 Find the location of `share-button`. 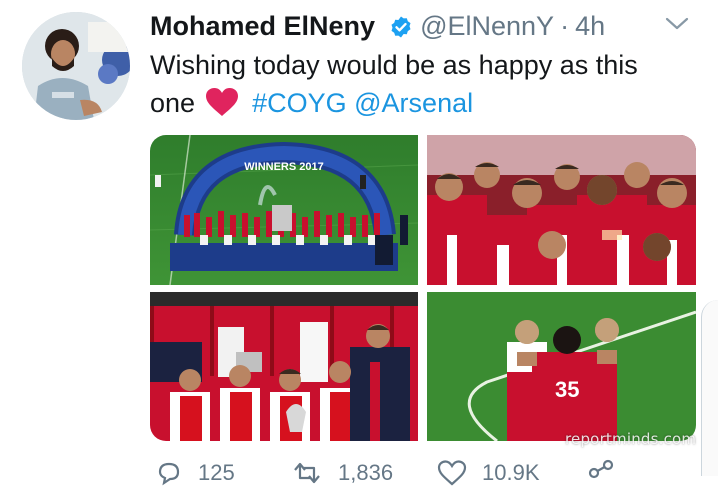

share-button is located at coordinates (608, 473).